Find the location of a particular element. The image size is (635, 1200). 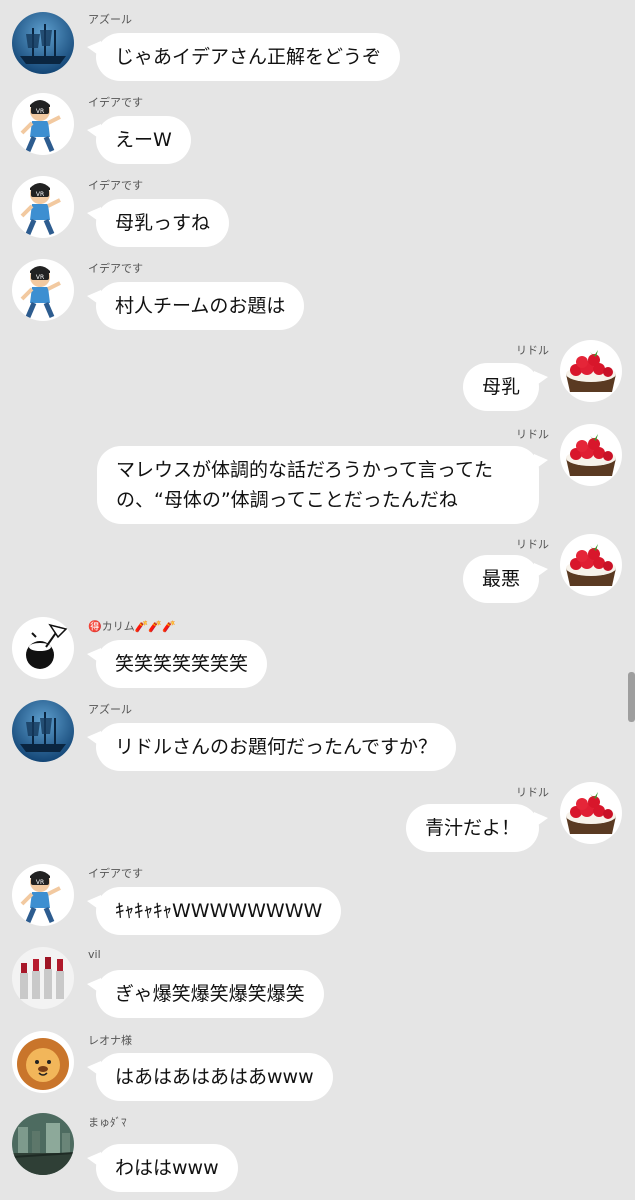

message-bubble: ぎゃ爆笑爆笑爆笑爆笑 is located at coordinates (205, 994).